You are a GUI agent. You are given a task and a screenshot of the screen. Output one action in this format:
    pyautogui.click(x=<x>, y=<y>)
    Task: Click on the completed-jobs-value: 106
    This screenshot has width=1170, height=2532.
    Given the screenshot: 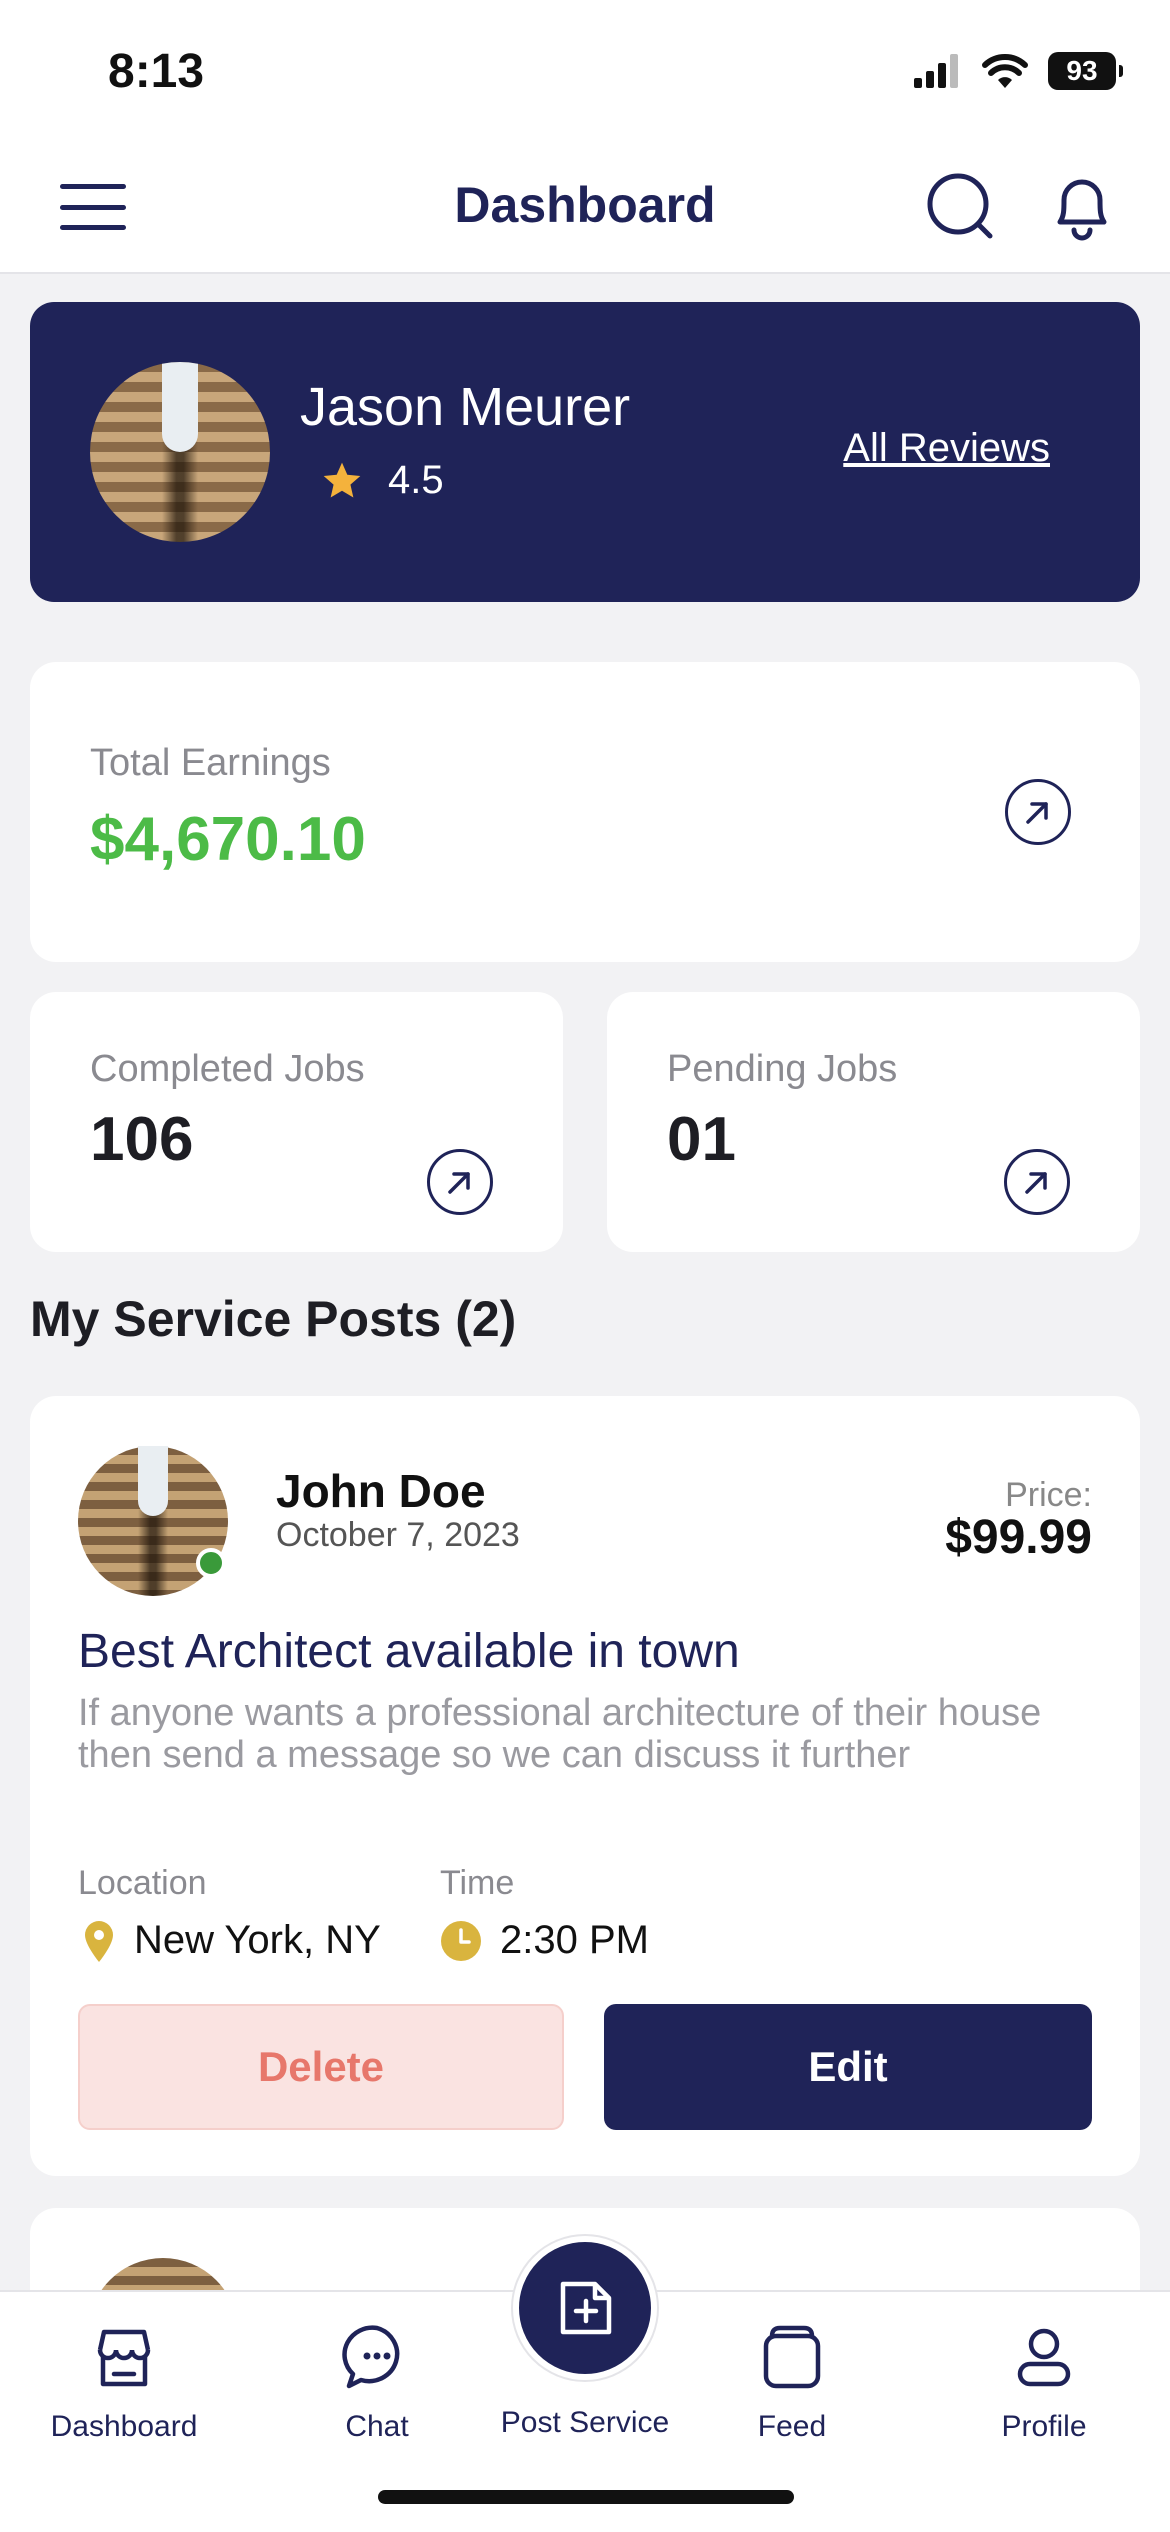 What is the action you would take?
    pyautogui.click(x=142, y=1139)
    